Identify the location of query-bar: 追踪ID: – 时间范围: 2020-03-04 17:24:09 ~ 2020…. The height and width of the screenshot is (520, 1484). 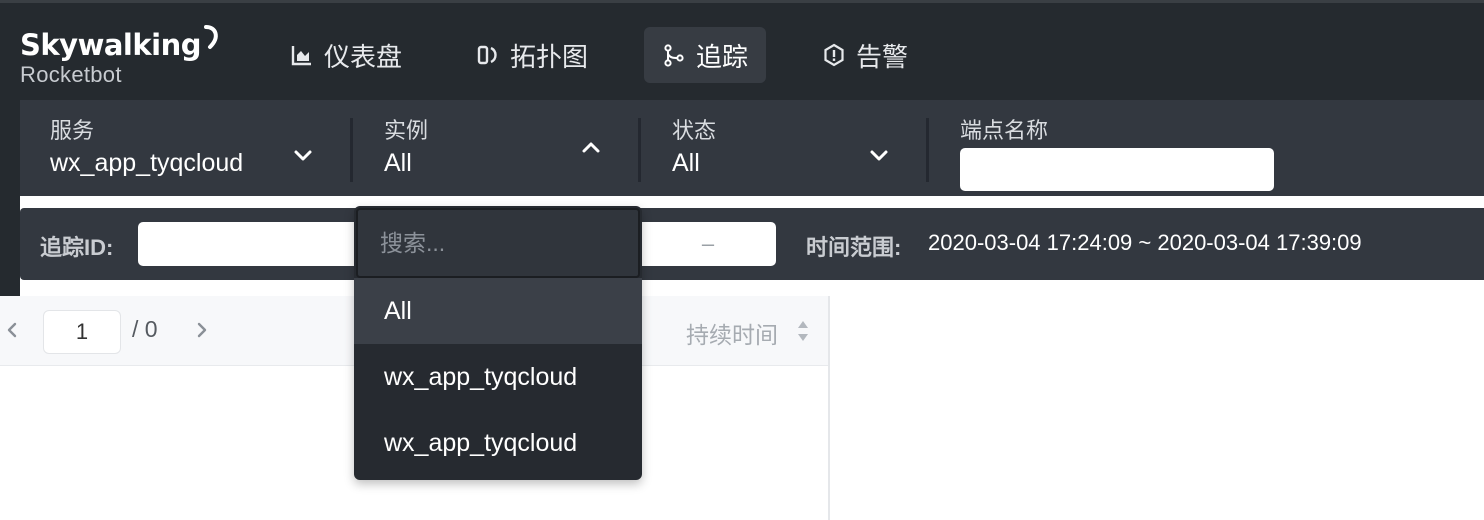
(752, 244).